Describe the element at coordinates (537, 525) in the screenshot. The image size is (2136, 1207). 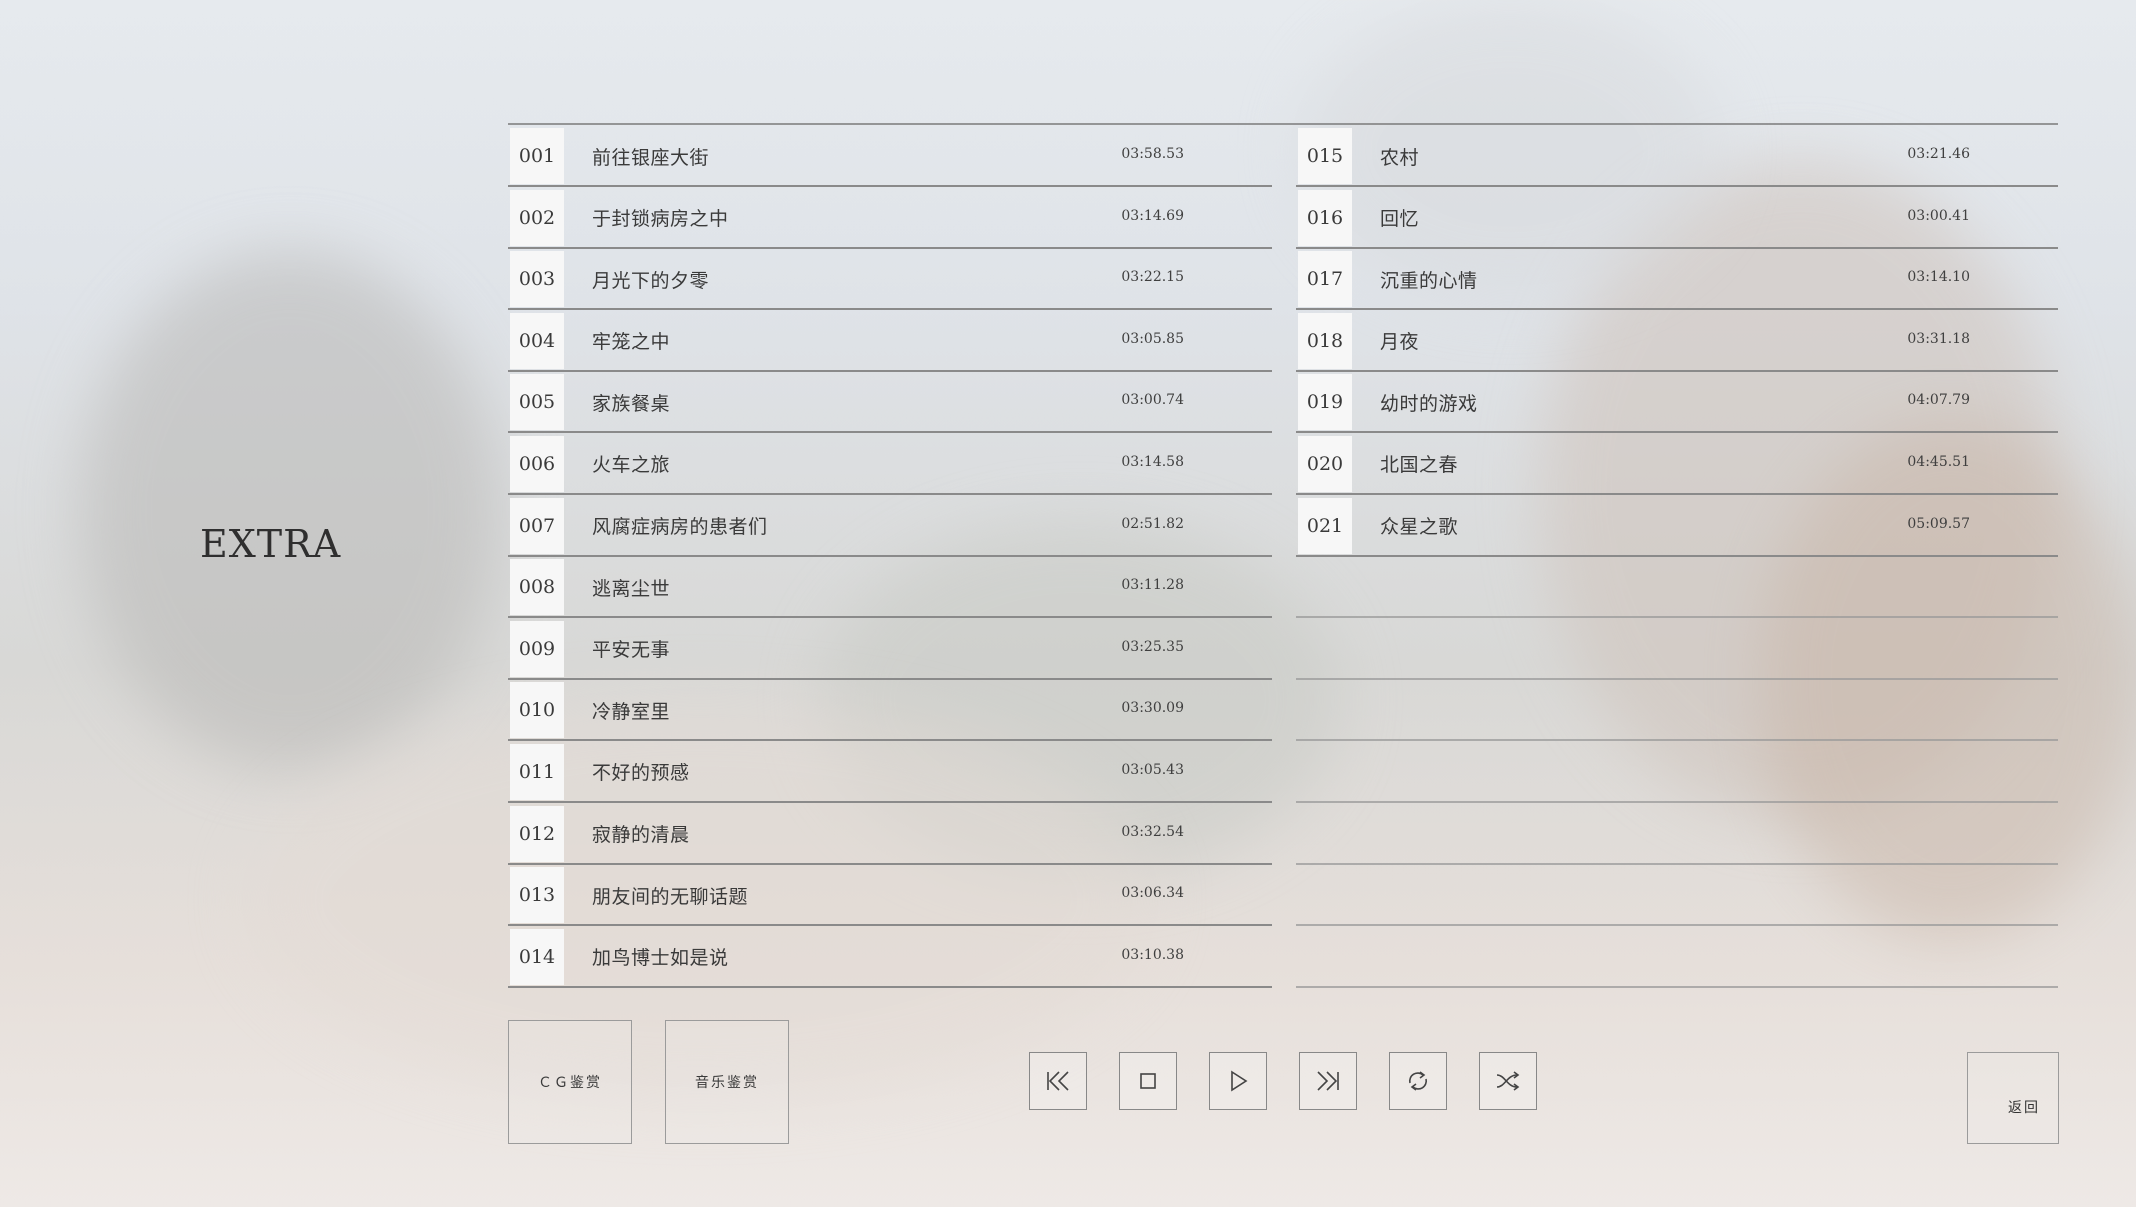
I see `track-number: 007` at that location.